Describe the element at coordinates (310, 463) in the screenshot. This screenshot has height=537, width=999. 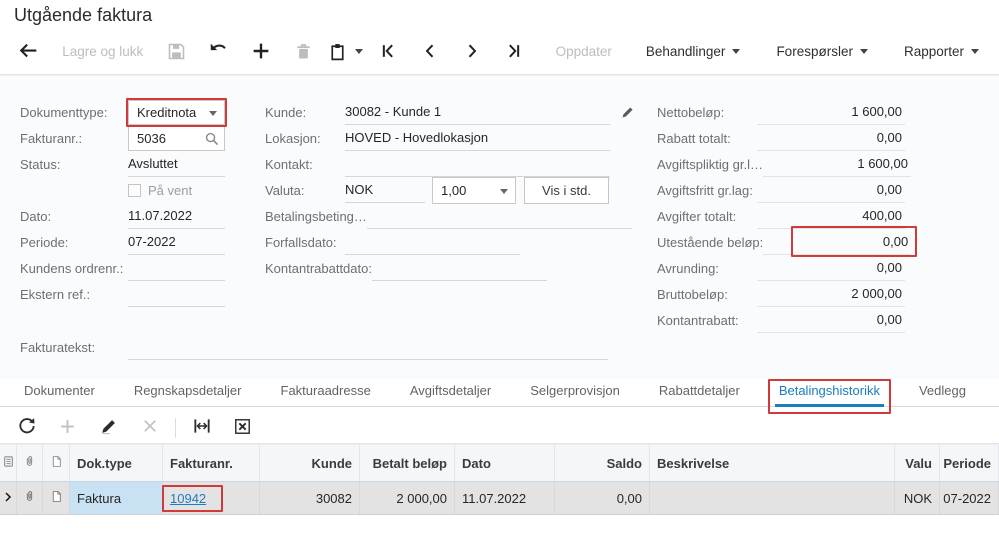
I see `col-header-kunde: Kunde` at that location.